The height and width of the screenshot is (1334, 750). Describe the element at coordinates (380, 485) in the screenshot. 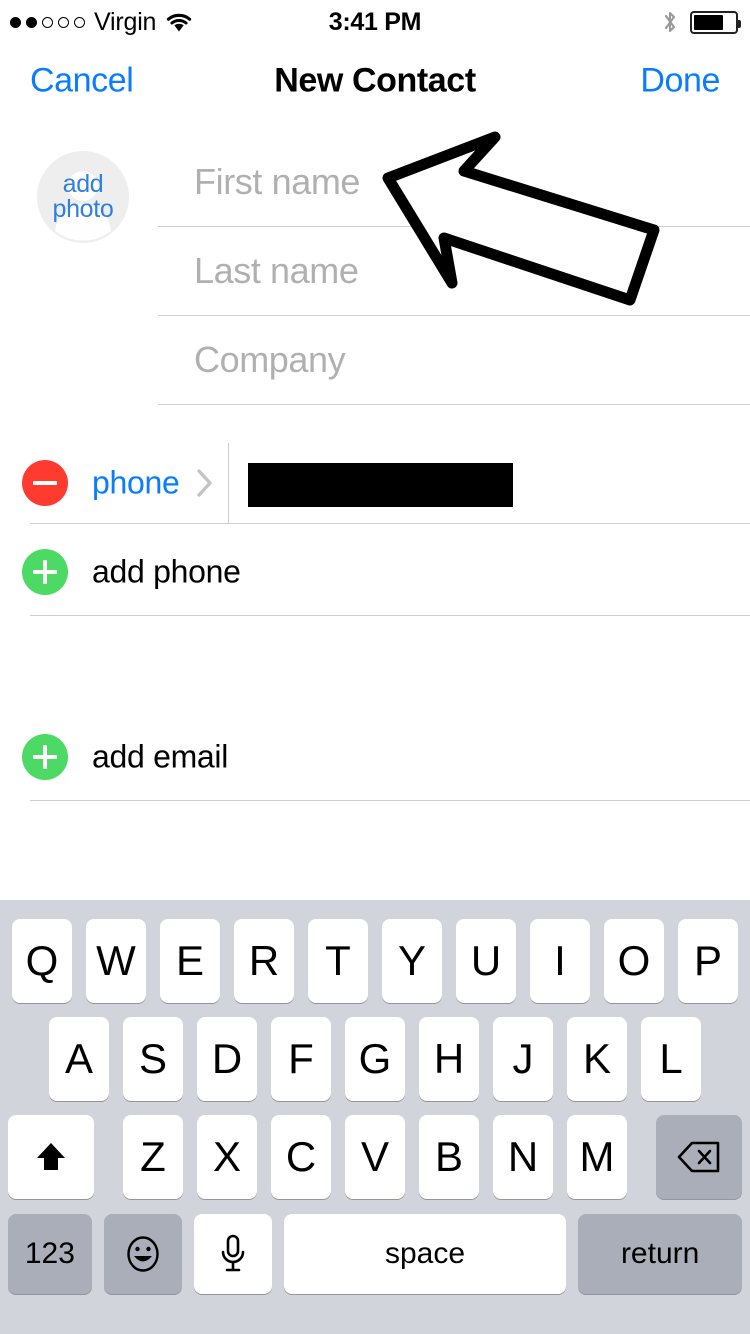

I see `phone-number-redaction` at that location.